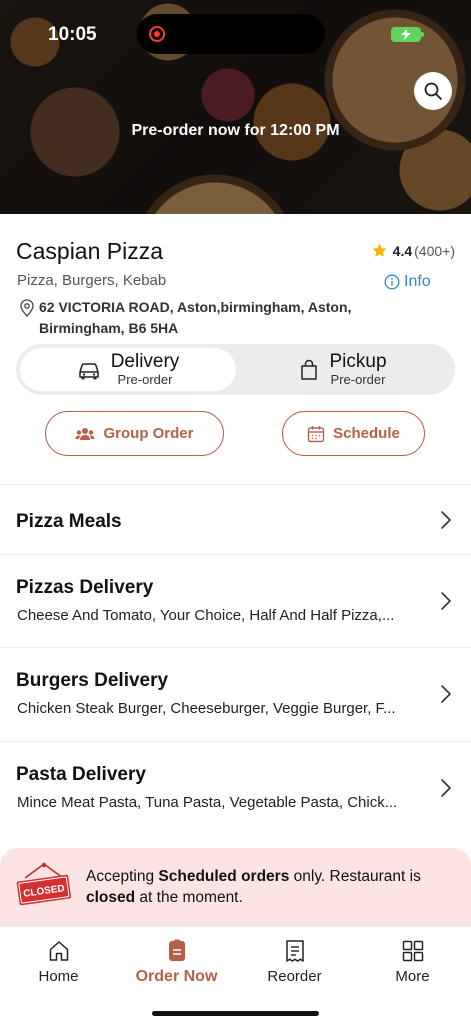 The image size is (471, 1024). What do you see at coordinates (434, 250) in the screenshot?
I see `rating-count: (400+)` at bounding box center [434, 250].